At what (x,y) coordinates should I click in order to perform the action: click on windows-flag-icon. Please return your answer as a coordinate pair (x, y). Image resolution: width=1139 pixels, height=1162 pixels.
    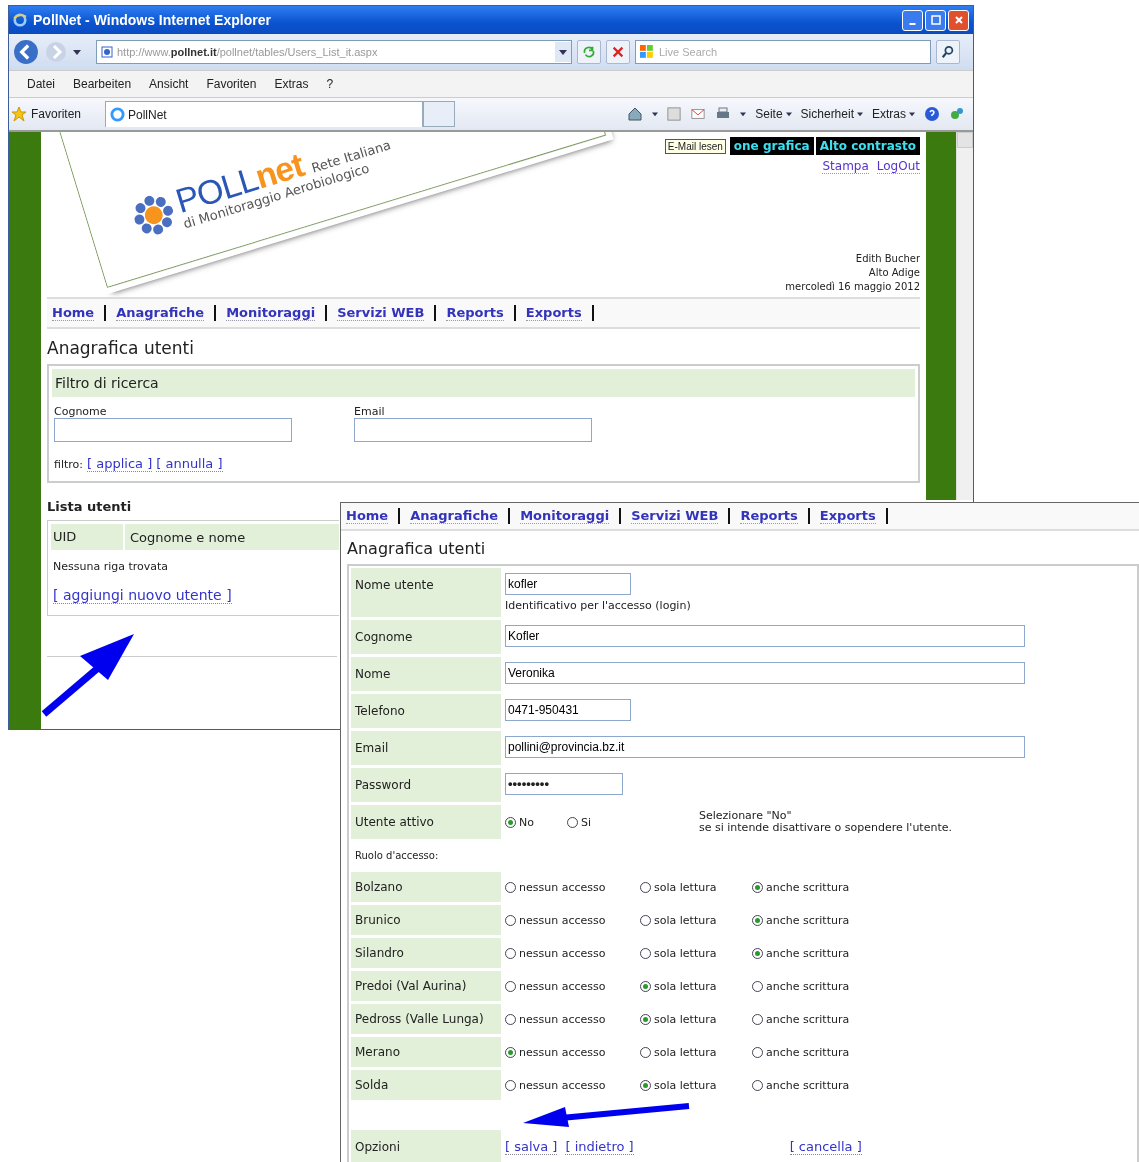
    Looking at the image, I should click on (647, 52).